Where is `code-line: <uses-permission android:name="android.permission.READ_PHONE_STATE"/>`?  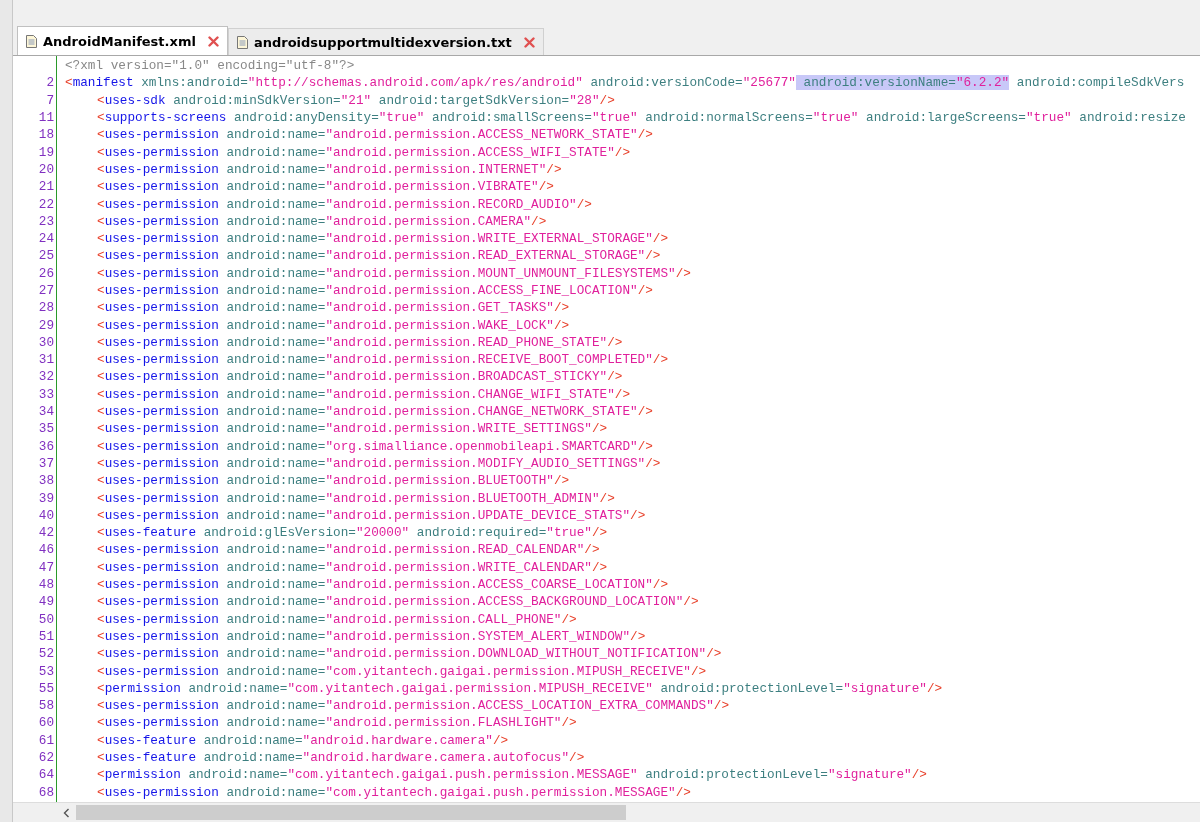
code-line: <uses-permission android:name="android.permission.READ_PHONE_STATE"/> is located at coordinates (360, 342).